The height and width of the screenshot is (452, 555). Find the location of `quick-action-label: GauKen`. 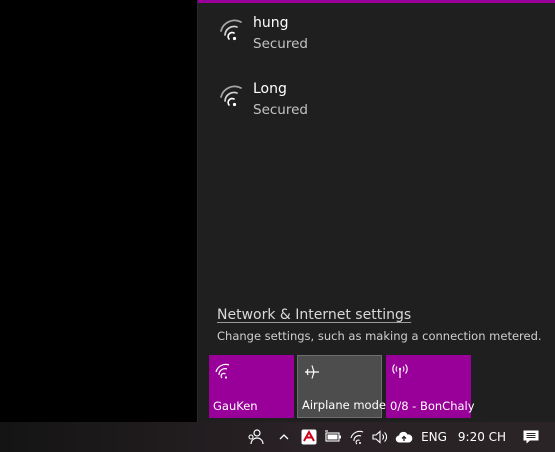

quick-action-label: GauKen is located at coordinates (235, 406).